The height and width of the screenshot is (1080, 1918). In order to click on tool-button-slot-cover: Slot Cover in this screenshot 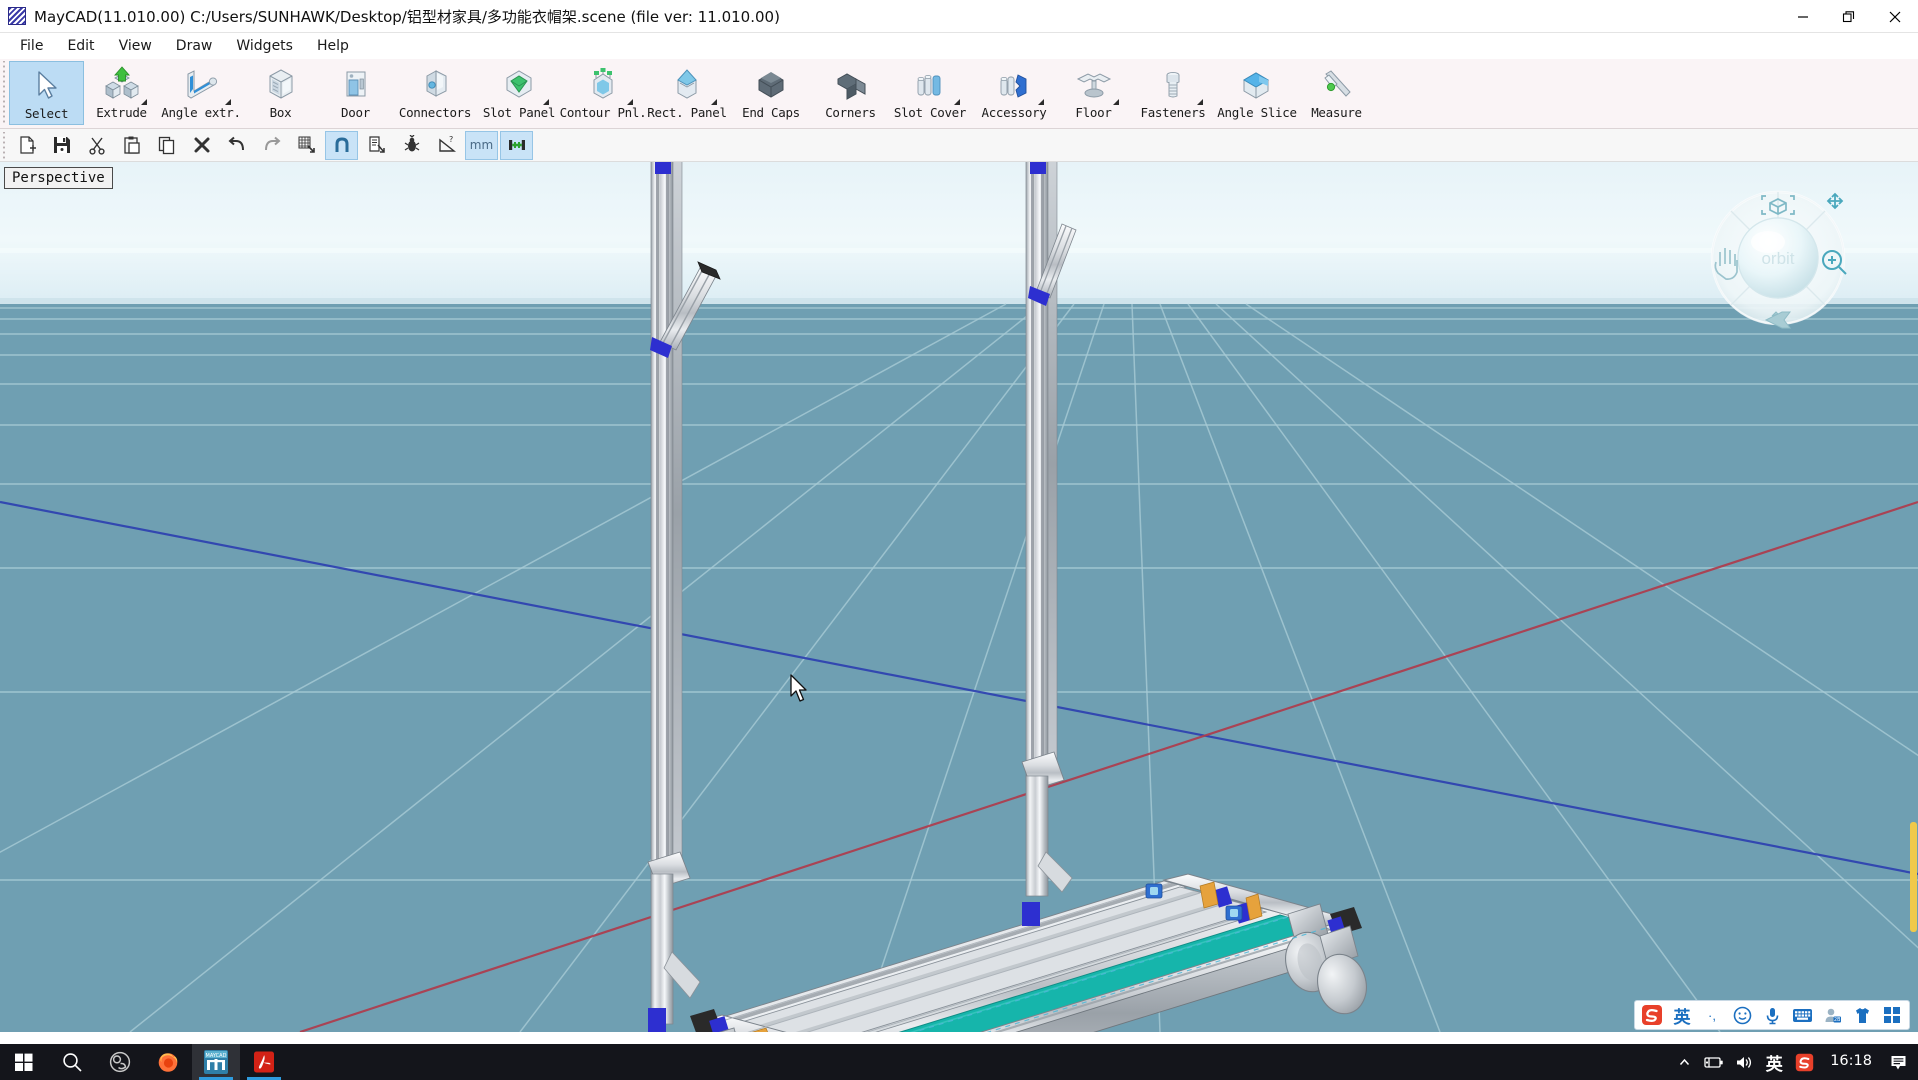, I will do `click(930, 93)`.